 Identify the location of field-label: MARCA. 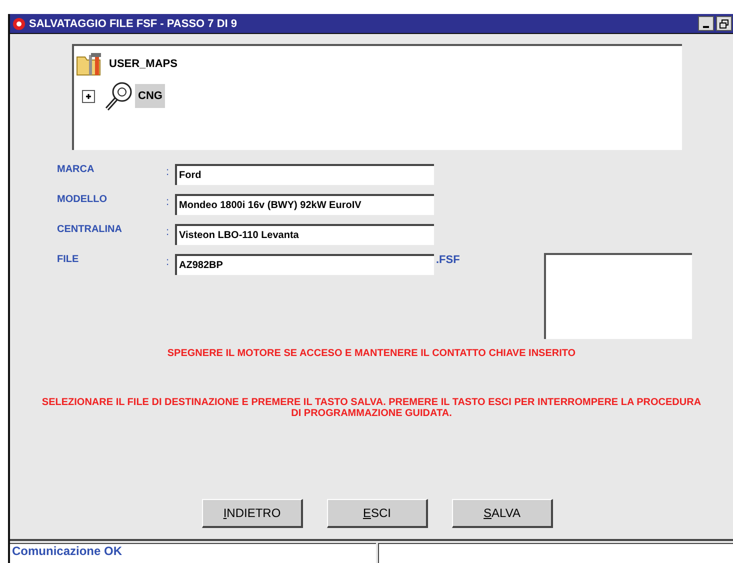
(76, 169).